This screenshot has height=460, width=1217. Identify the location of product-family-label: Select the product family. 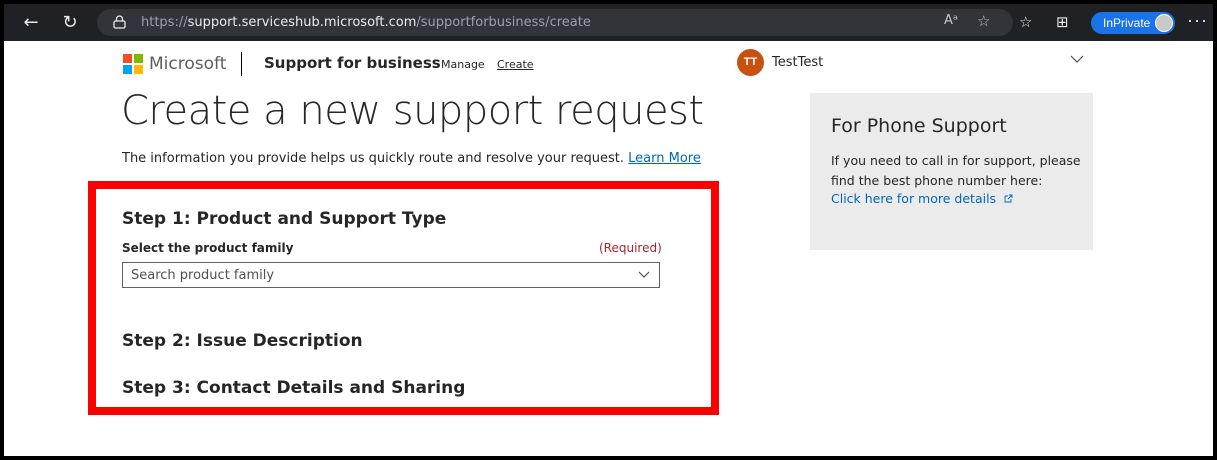
(208, 248).